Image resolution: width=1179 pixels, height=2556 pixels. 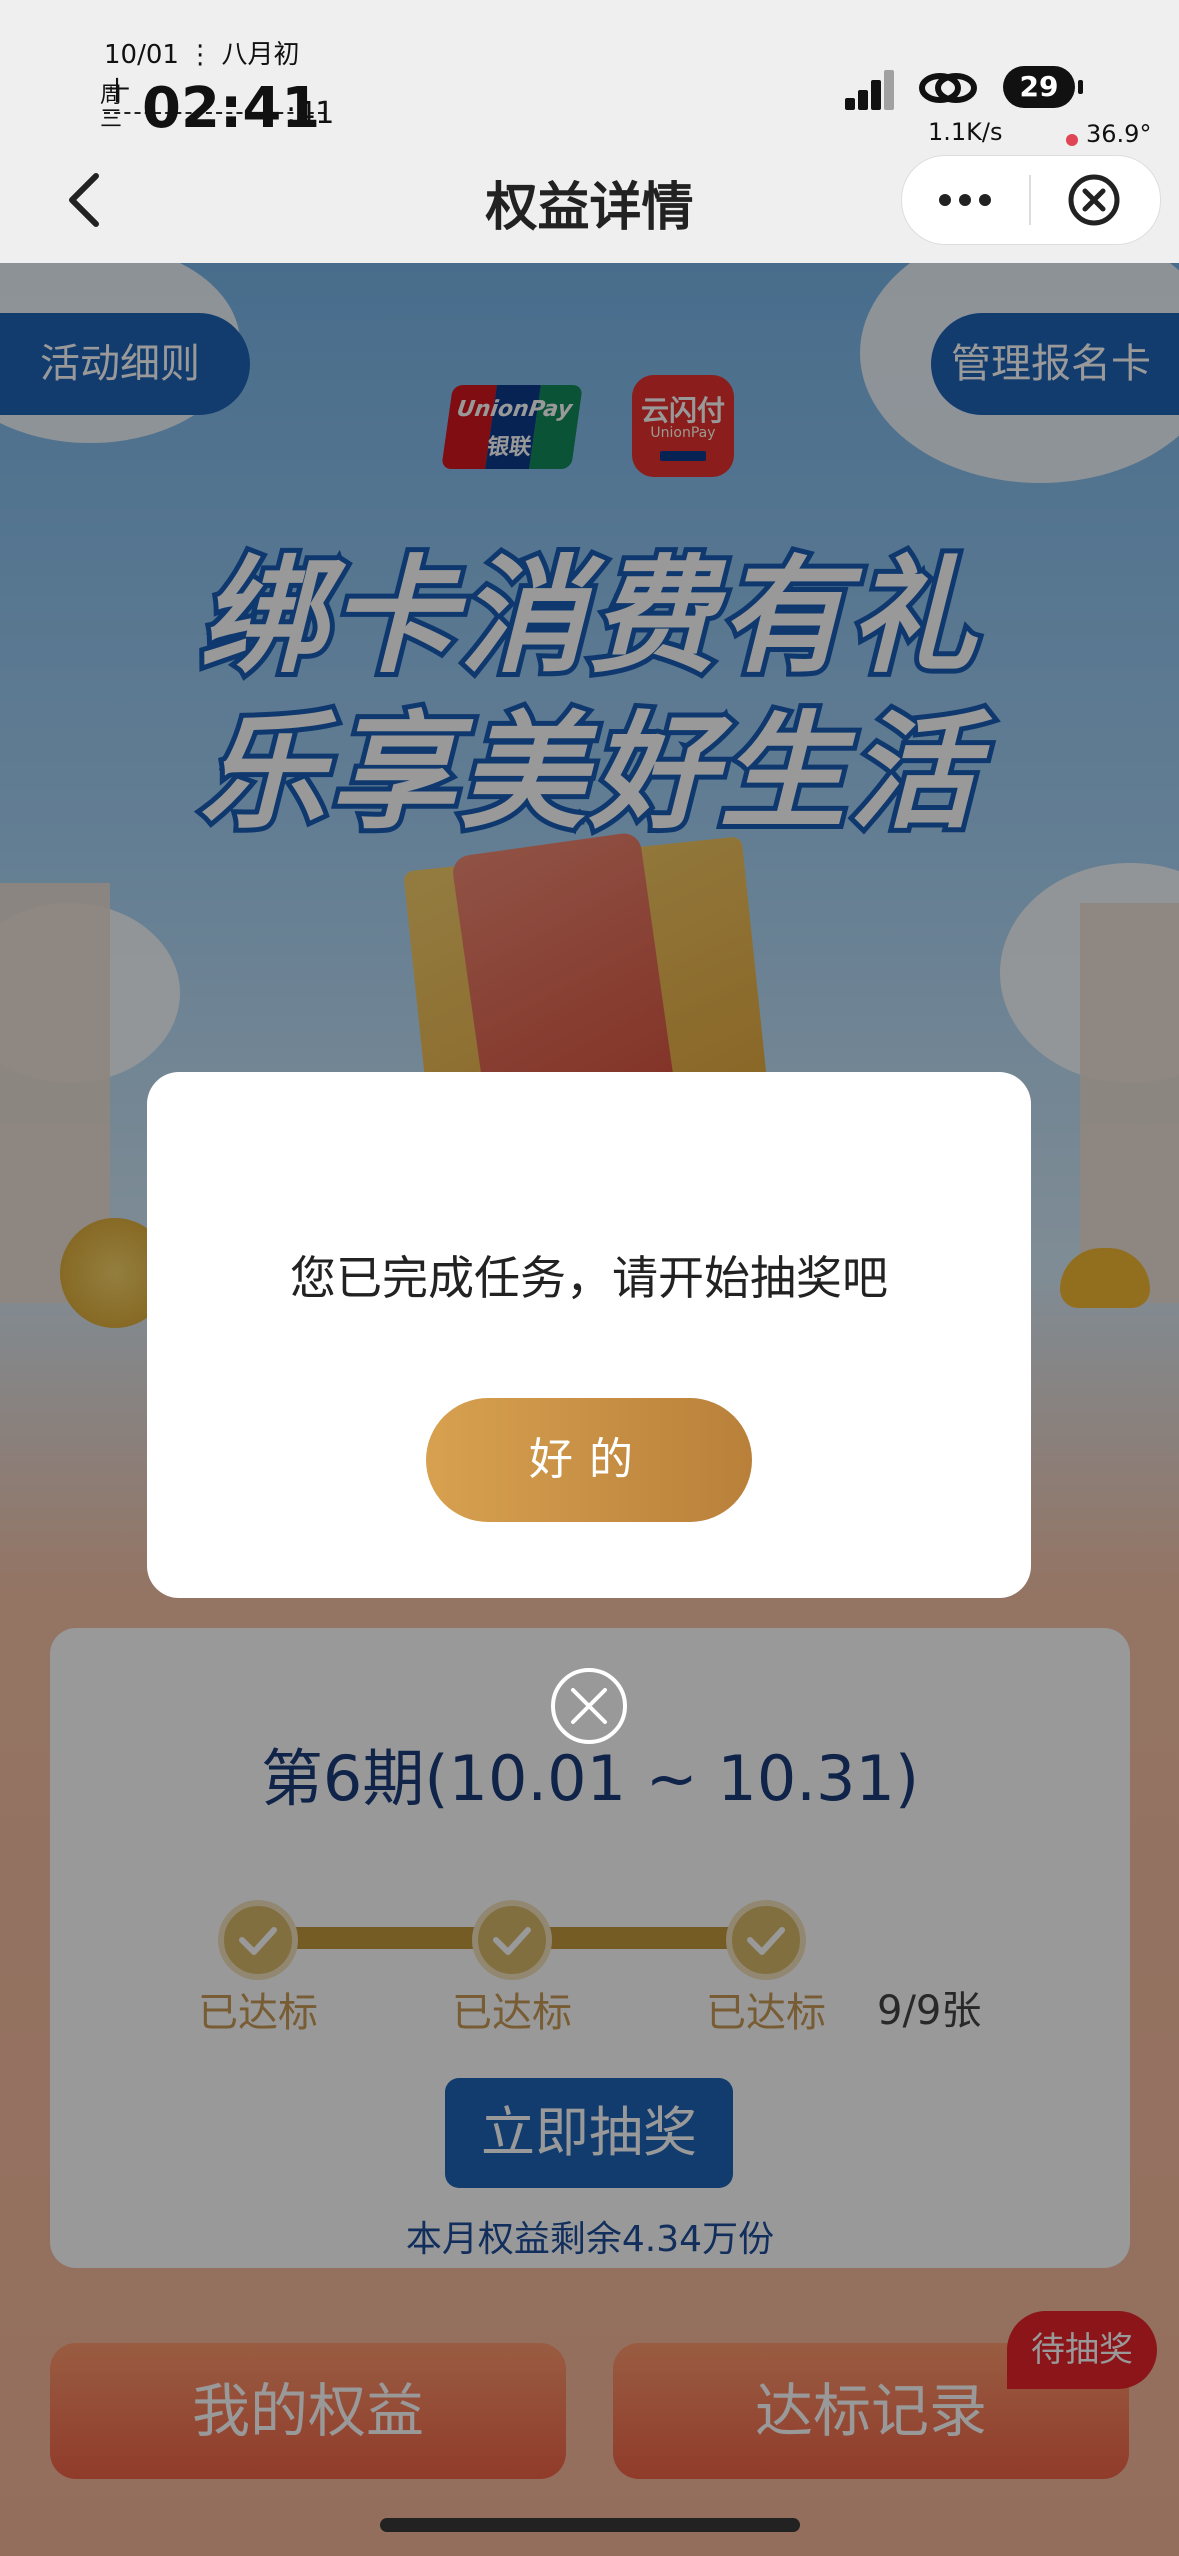 What do you see at coordinates (1030, 200) in the screenshot?
I see `capsule-divider` at bounding box center [1030, 200].